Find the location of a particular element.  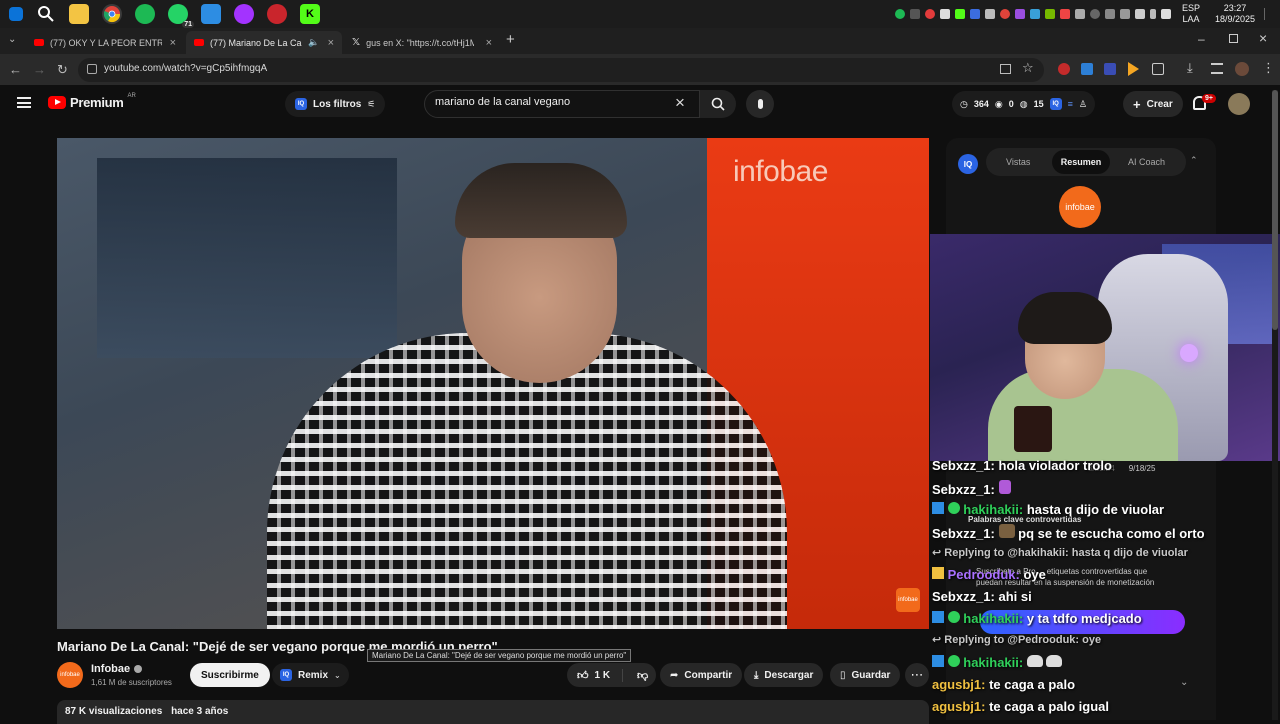

notification-icon is located at coordinates (1268, 14).